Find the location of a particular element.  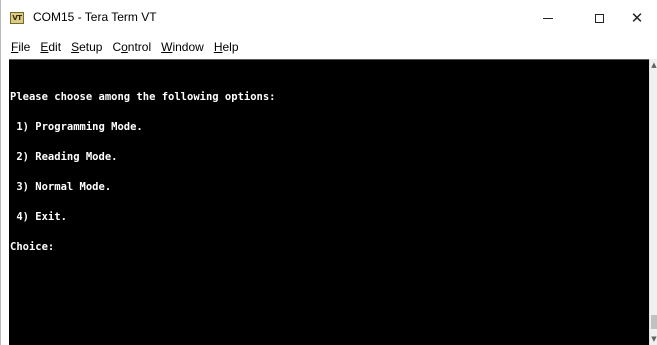

menu-setup-accel: S is located at coordinates (75, 46).